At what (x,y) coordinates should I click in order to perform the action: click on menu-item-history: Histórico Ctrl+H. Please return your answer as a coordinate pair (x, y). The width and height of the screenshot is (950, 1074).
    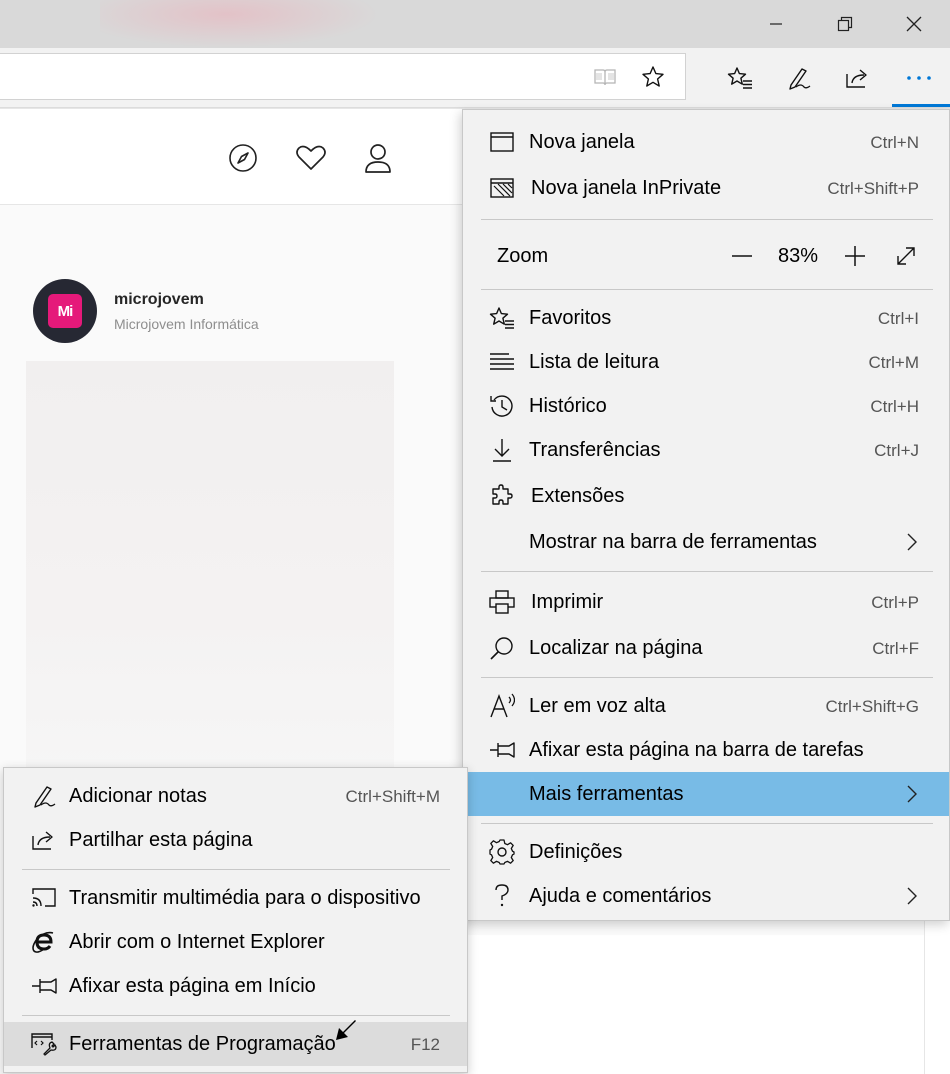
    Looking at the image, I should click on (706, 406).